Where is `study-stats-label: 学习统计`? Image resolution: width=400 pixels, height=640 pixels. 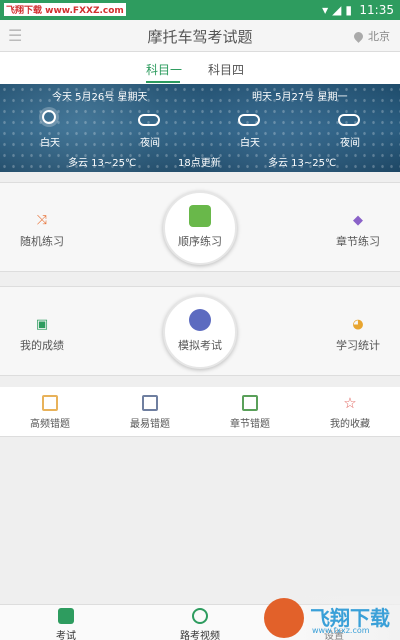 study-stats-label: 学习统计 is located at coordinates (358, 345).